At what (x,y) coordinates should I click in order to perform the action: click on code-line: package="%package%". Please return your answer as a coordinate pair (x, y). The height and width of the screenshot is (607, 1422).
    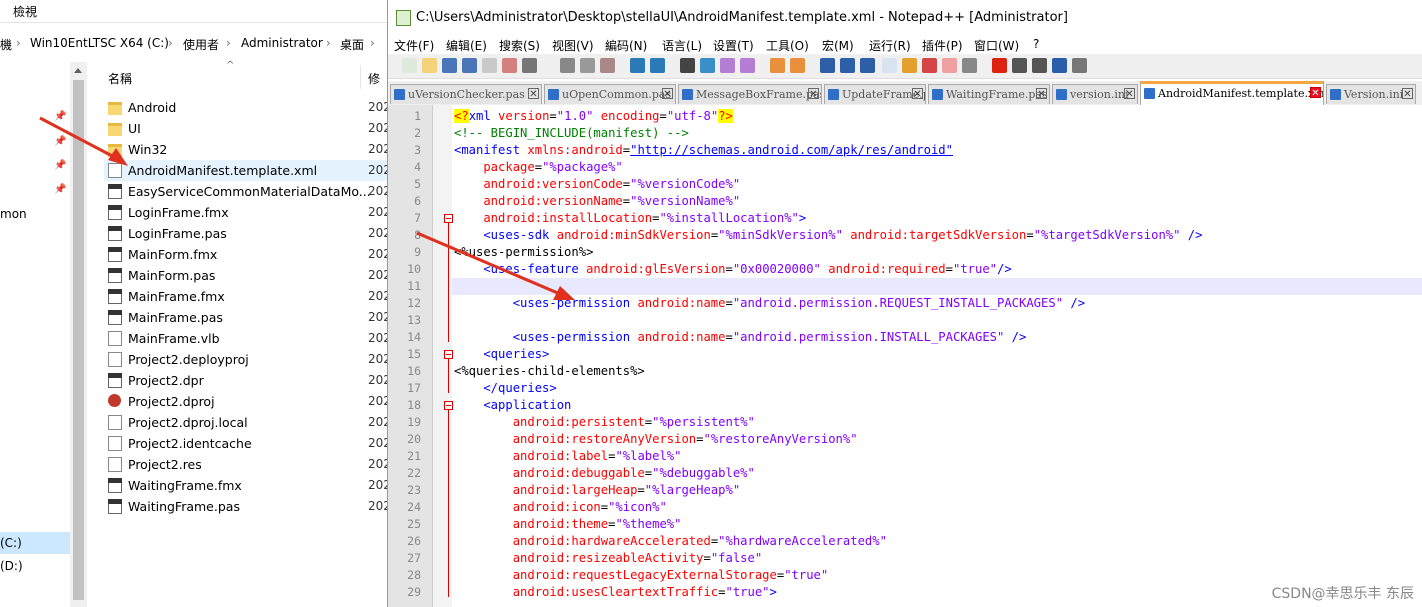
    Looking at the image, I should click on (538, 167).